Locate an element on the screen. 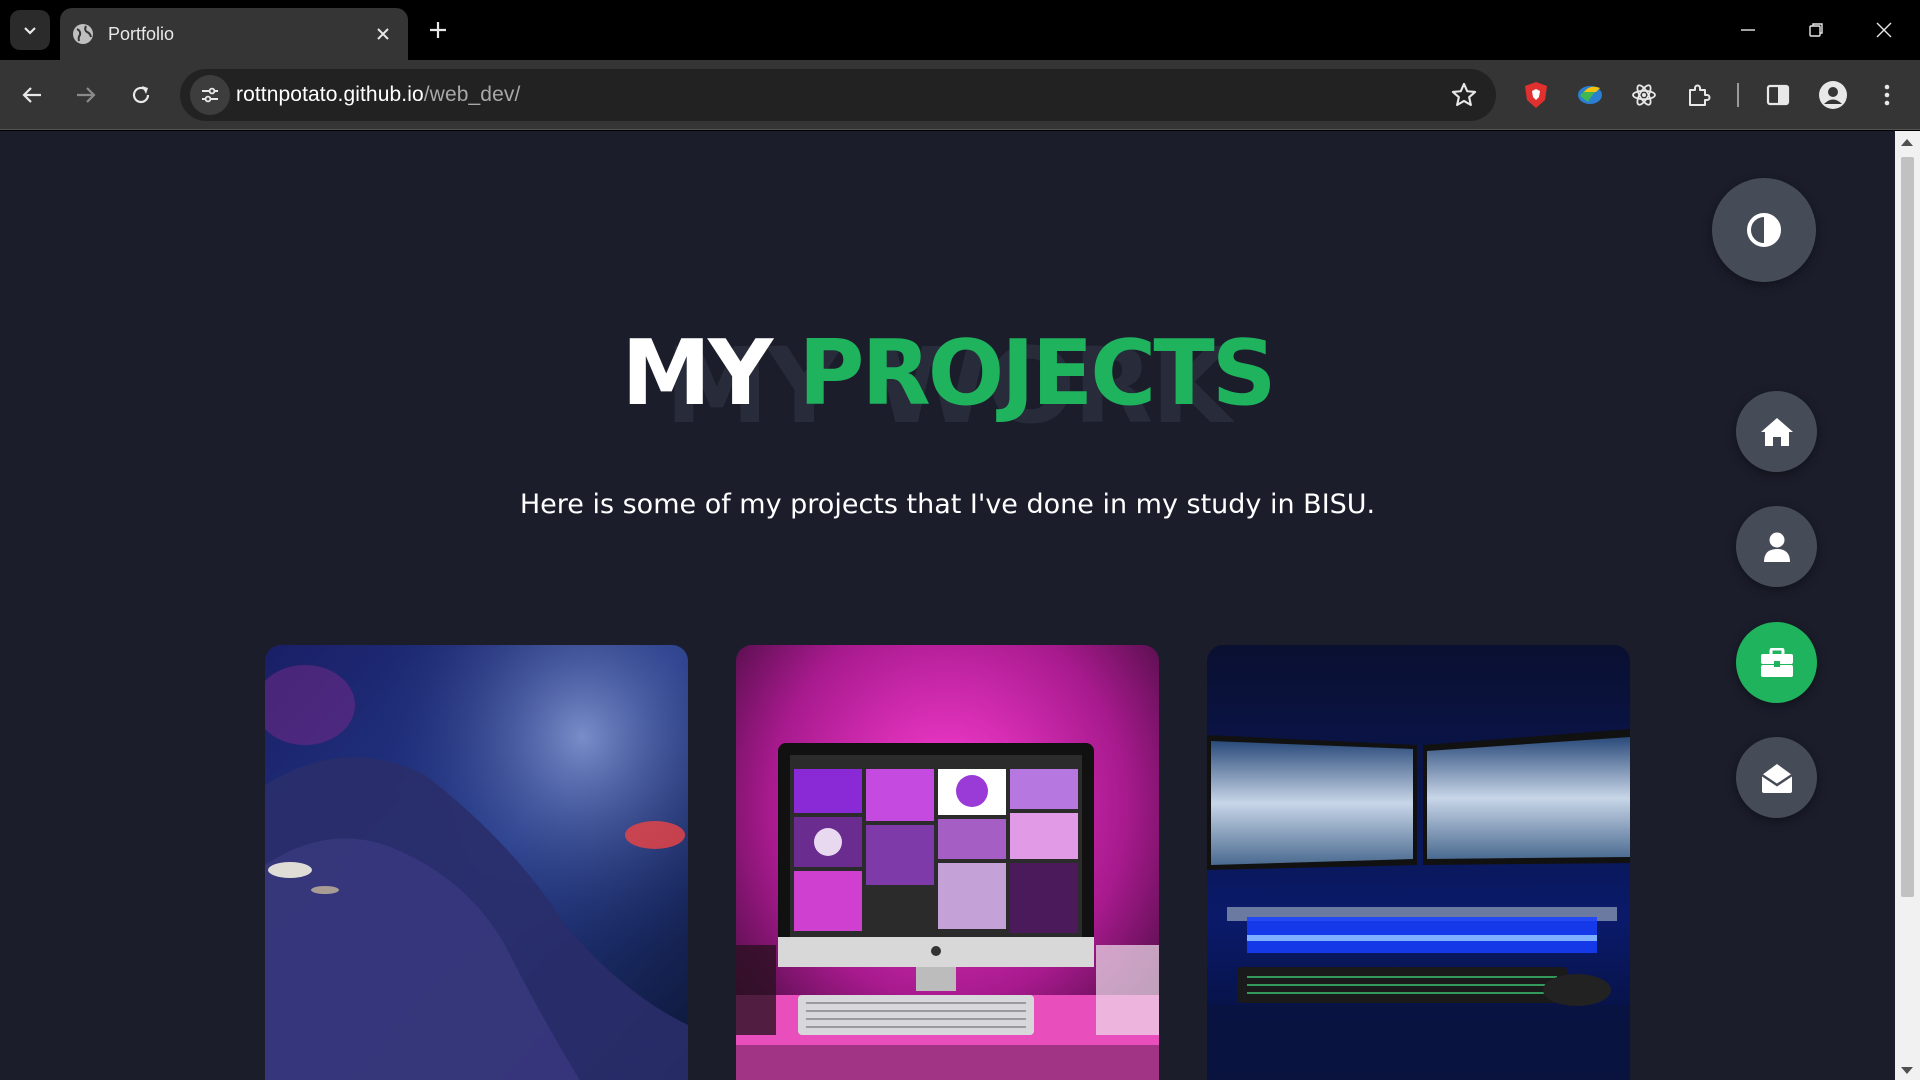 The height and width of the screenshot is (1080, 1920). avatar-icon is located at coordinates (1833, 95).